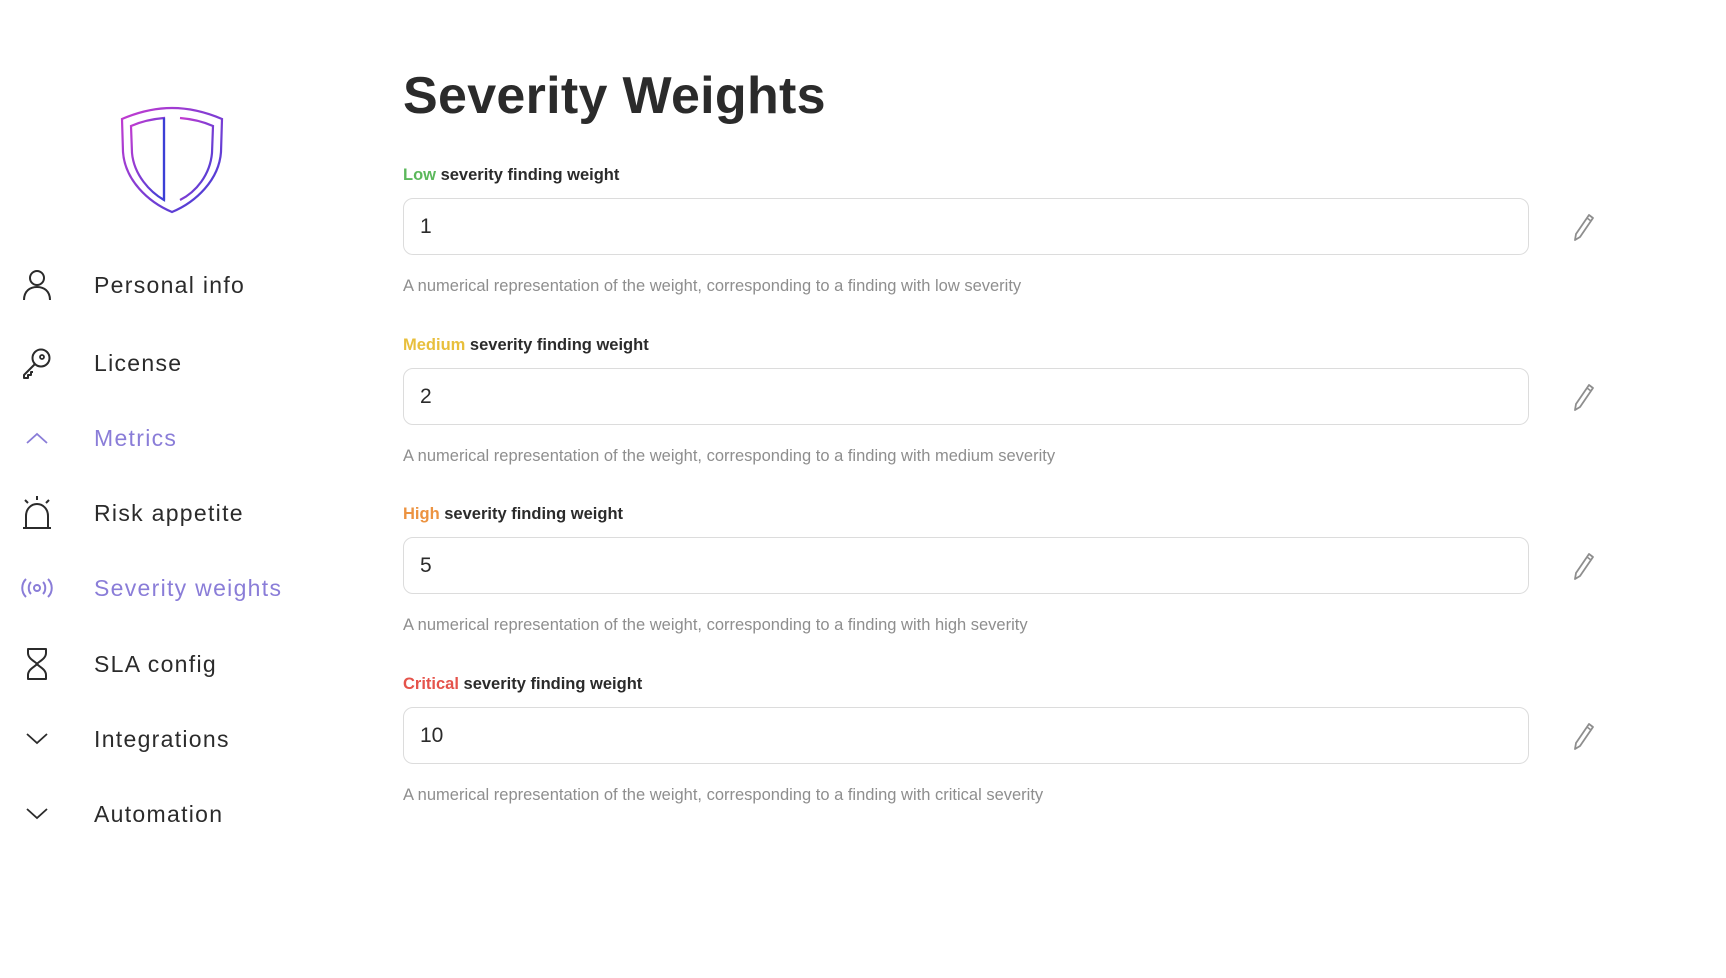  I want to click on sidebar-item-label: Severity weights, so click(188, 587).